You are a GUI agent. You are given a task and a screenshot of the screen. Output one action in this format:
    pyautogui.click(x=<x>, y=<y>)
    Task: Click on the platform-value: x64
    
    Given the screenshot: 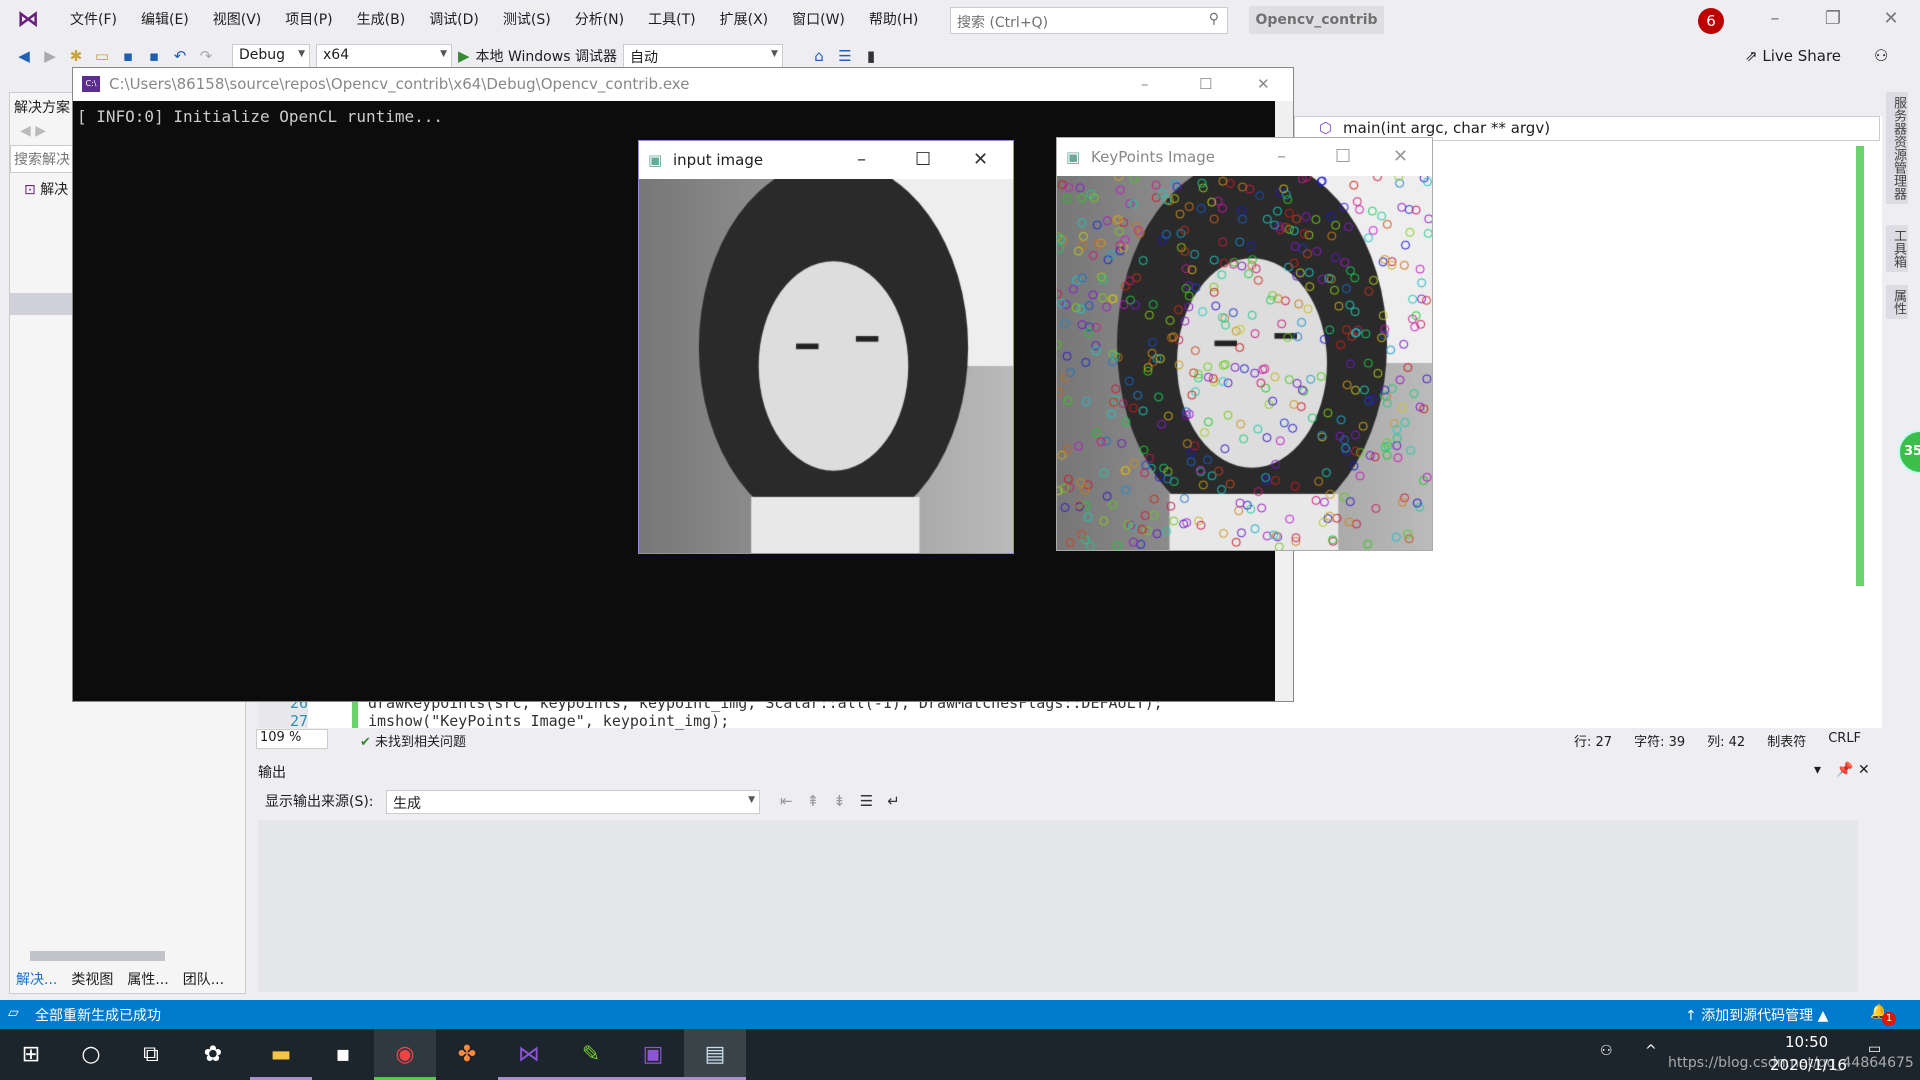 What is the action you would take?
    pyautogui.click(x=336, y=55)
    